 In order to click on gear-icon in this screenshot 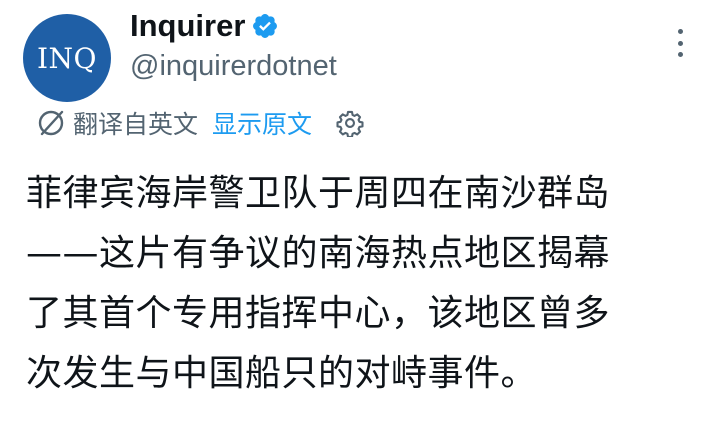, I will do `click(350, 123)`.